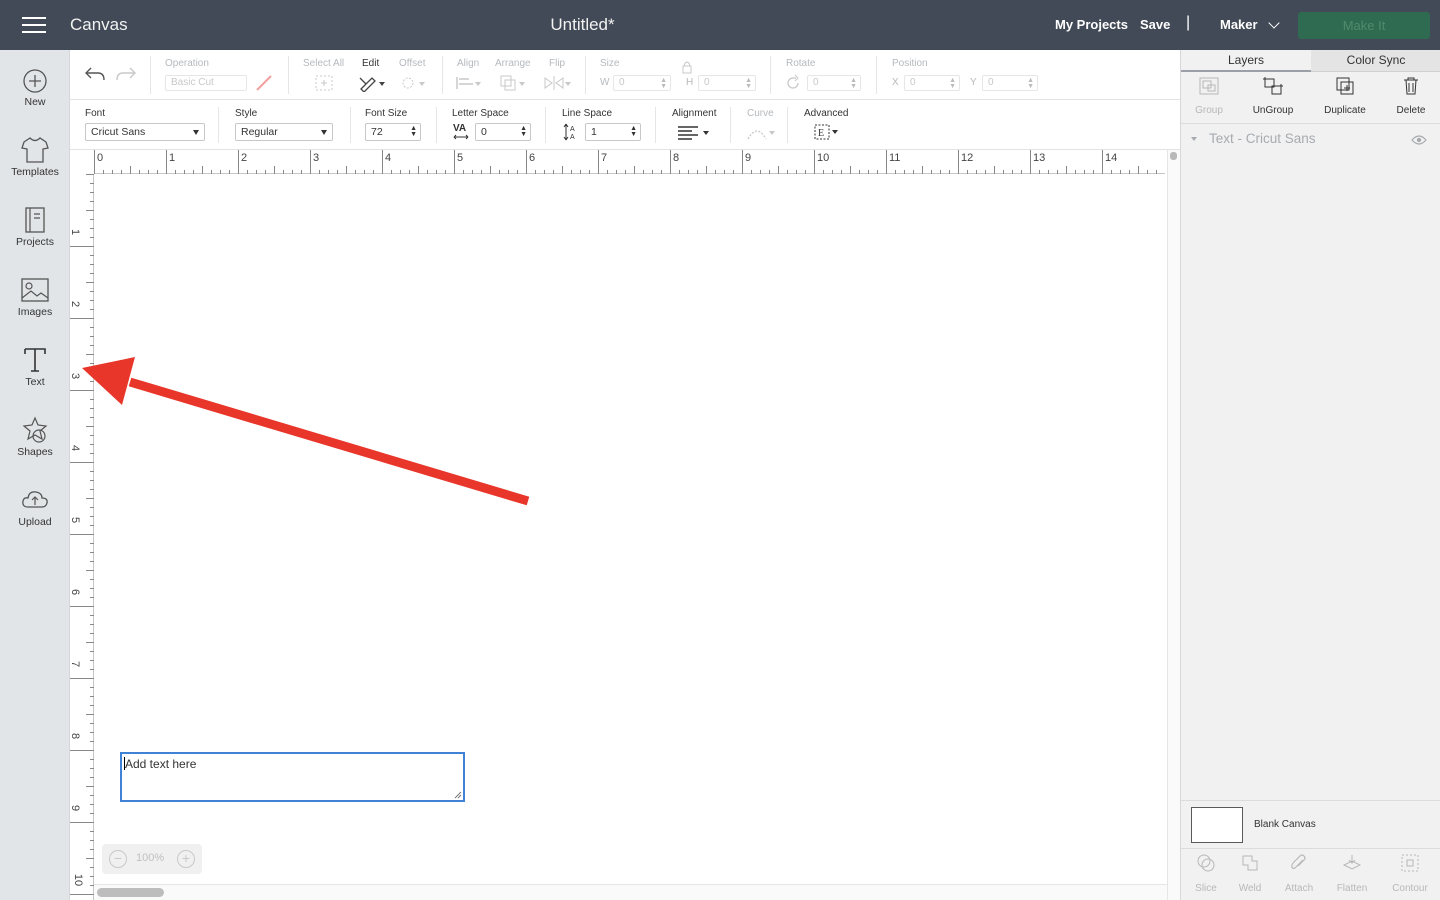 Image resolution: width=1440 pixels, height=900 pixels. Describe the element at coordinates (727, 83) in the screenshot. I see `height-field: 0 ▲ ▼` at that location.